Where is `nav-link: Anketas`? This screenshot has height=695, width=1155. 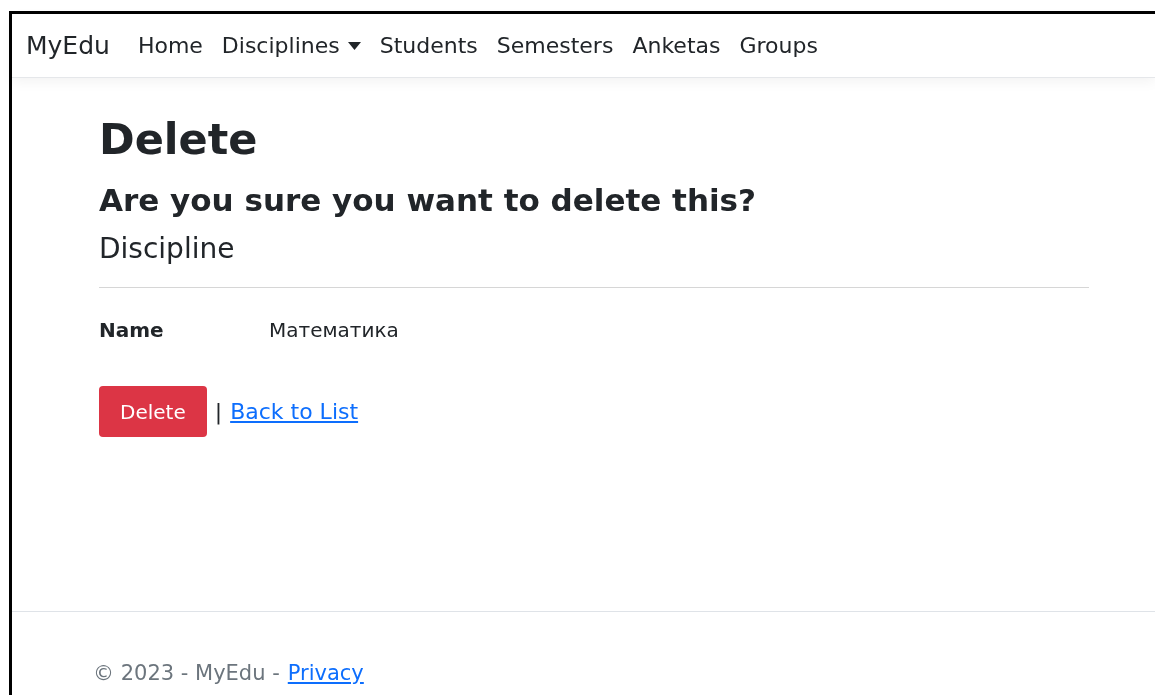 nav-link: Anketas is located at coordinates (676, 45).